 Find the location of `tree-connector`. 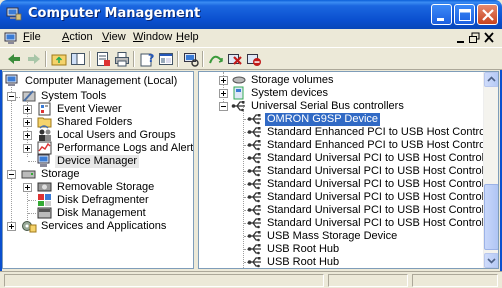

tree-connector is located at coordinates (243, 185).